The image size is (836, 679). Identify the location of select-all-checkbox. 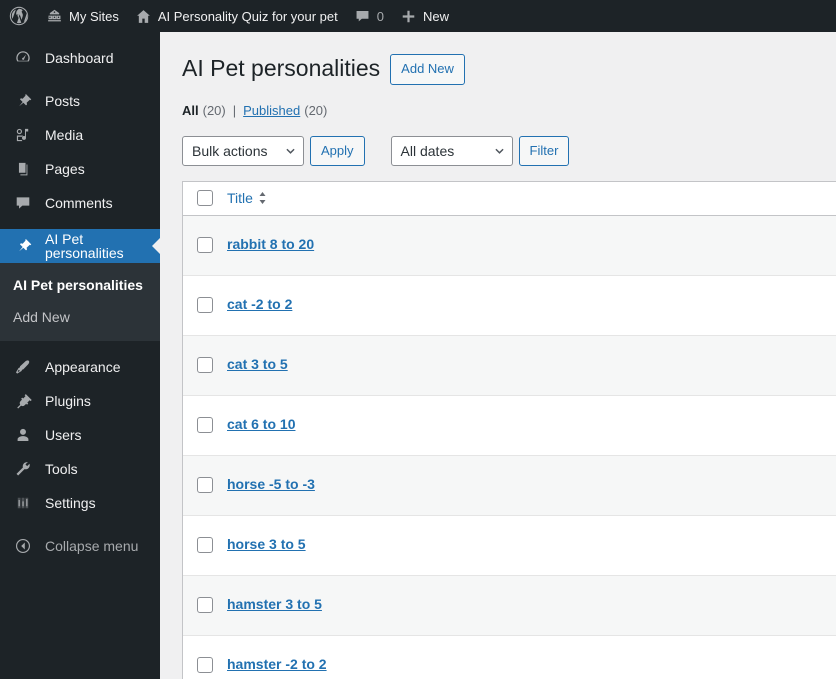
(205, 198).